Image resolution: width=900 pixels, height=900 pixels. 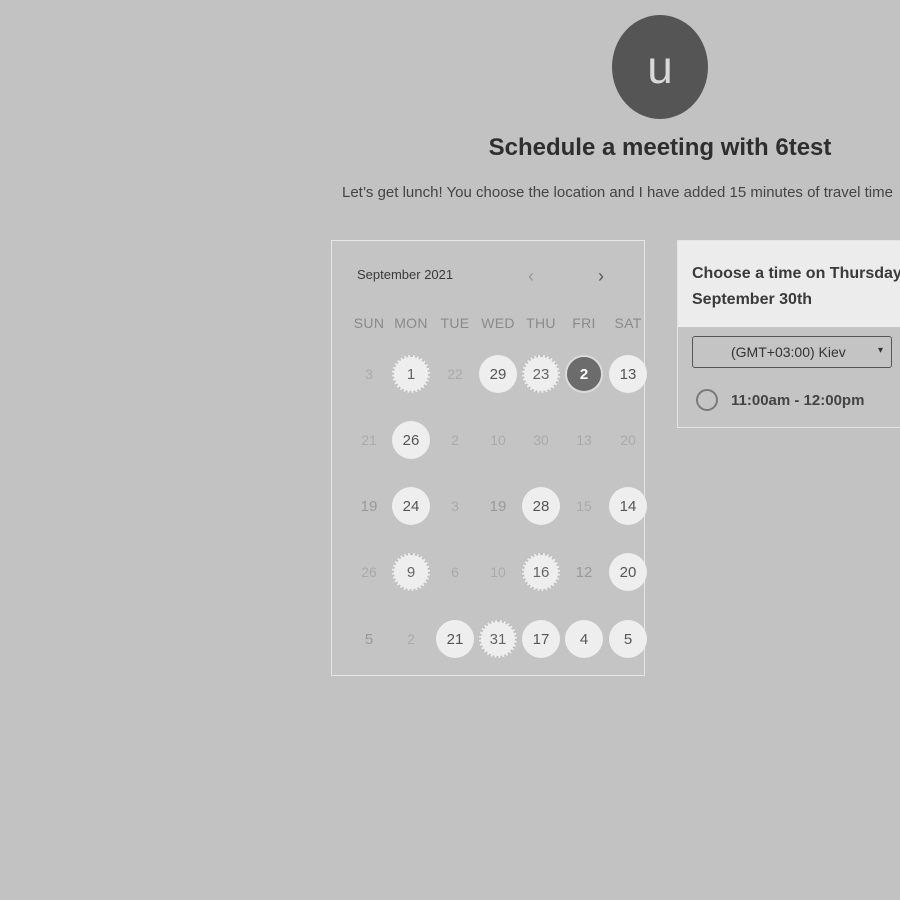 What do you see at coordinates (455, 572) in the screenshot?
I see `calendar-day: 6` at bounding box center [455, 572].